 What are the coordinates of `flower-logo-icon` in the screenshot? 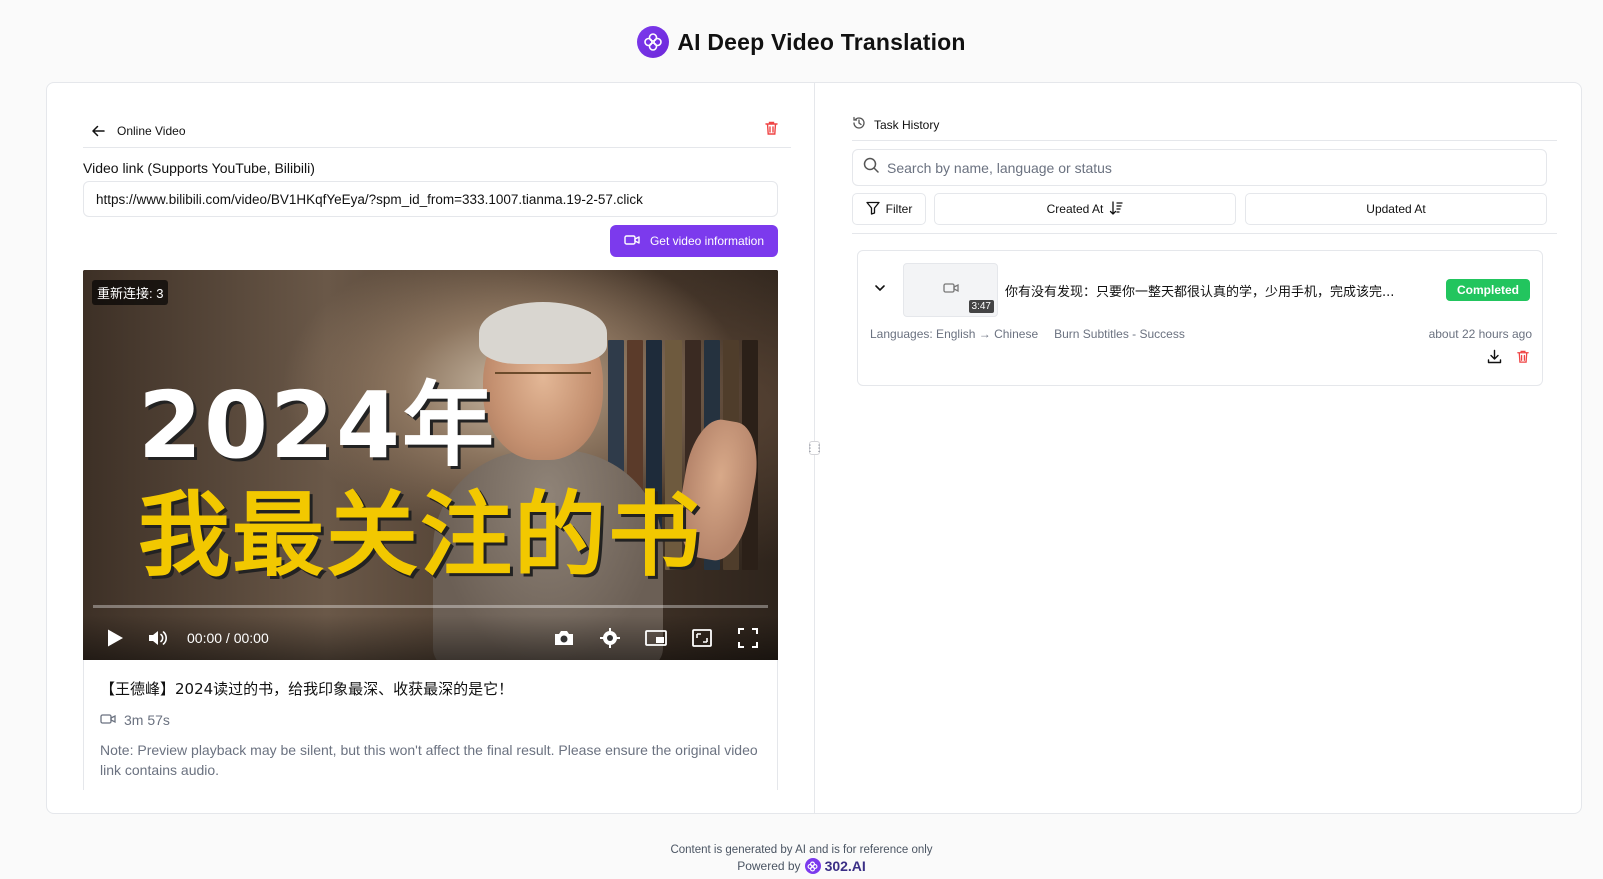 It's located at (653, 42).